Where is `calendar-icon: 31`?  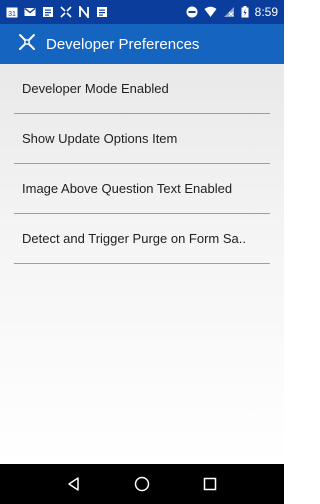 calendar-icon: 31 is located at coordinates (12, 12).